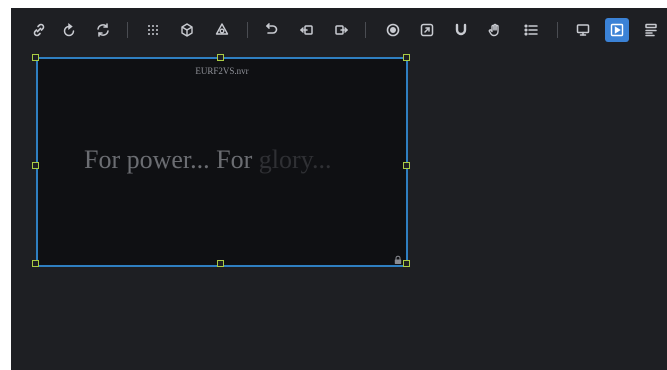 This screenshot has width=667, height=370. I want to click on lock-icon, so click(398, 258).